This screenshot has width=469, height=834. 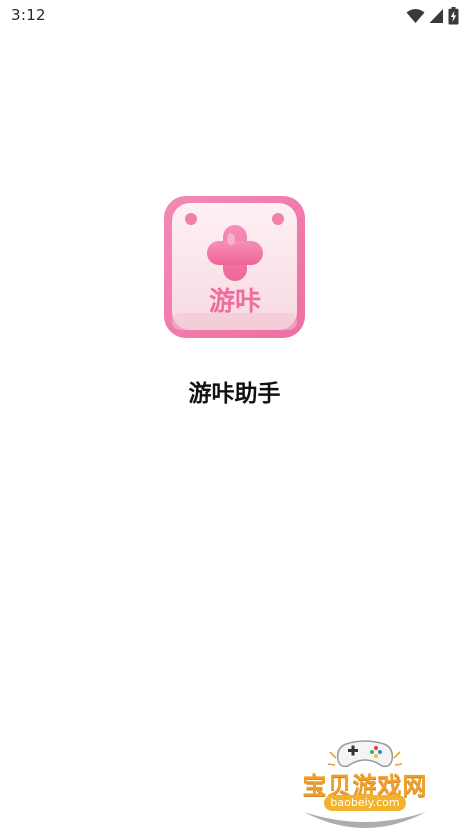 I want to click on watermark-url: baobeiy.com, so click(x=365, y=803).